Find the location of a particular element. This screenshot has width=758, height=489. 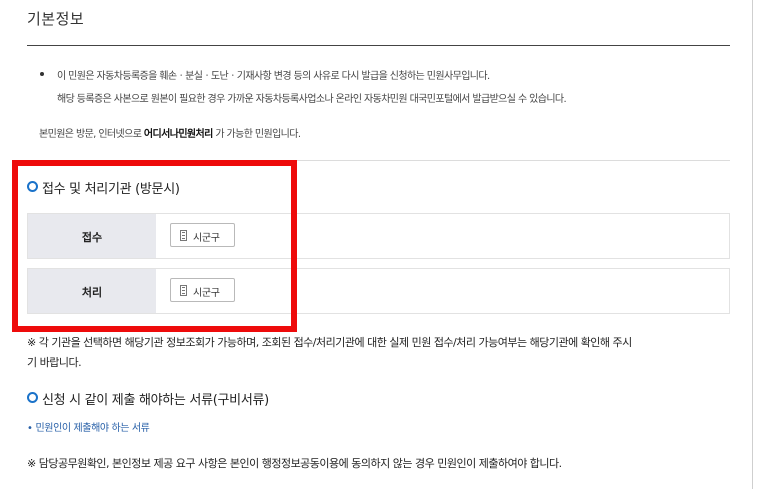

bullet-icon is located at coordinates (42, 74).